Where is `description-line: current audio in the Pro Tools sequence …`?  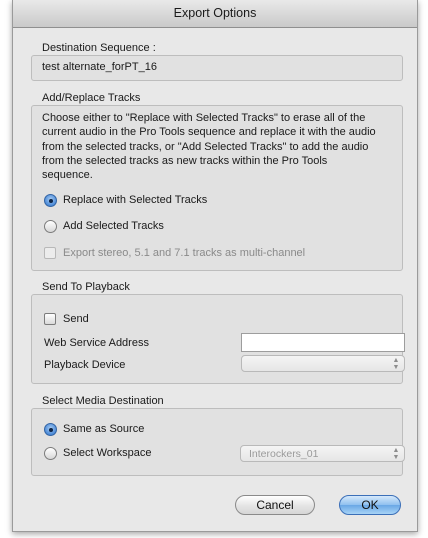 description-line: current audio in the Pro Tools sequence … is located at coordinates (209, 132).